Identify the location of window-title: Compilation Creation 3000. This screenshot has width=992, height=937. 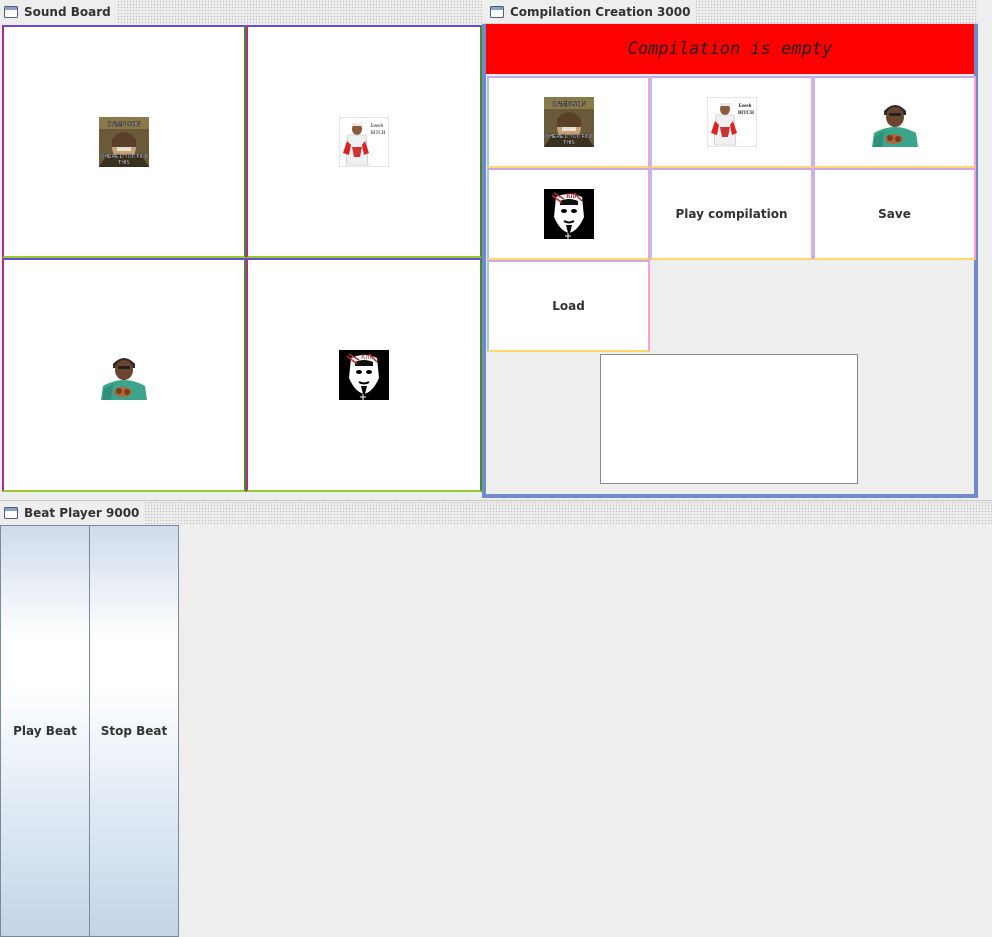
(600, 11).